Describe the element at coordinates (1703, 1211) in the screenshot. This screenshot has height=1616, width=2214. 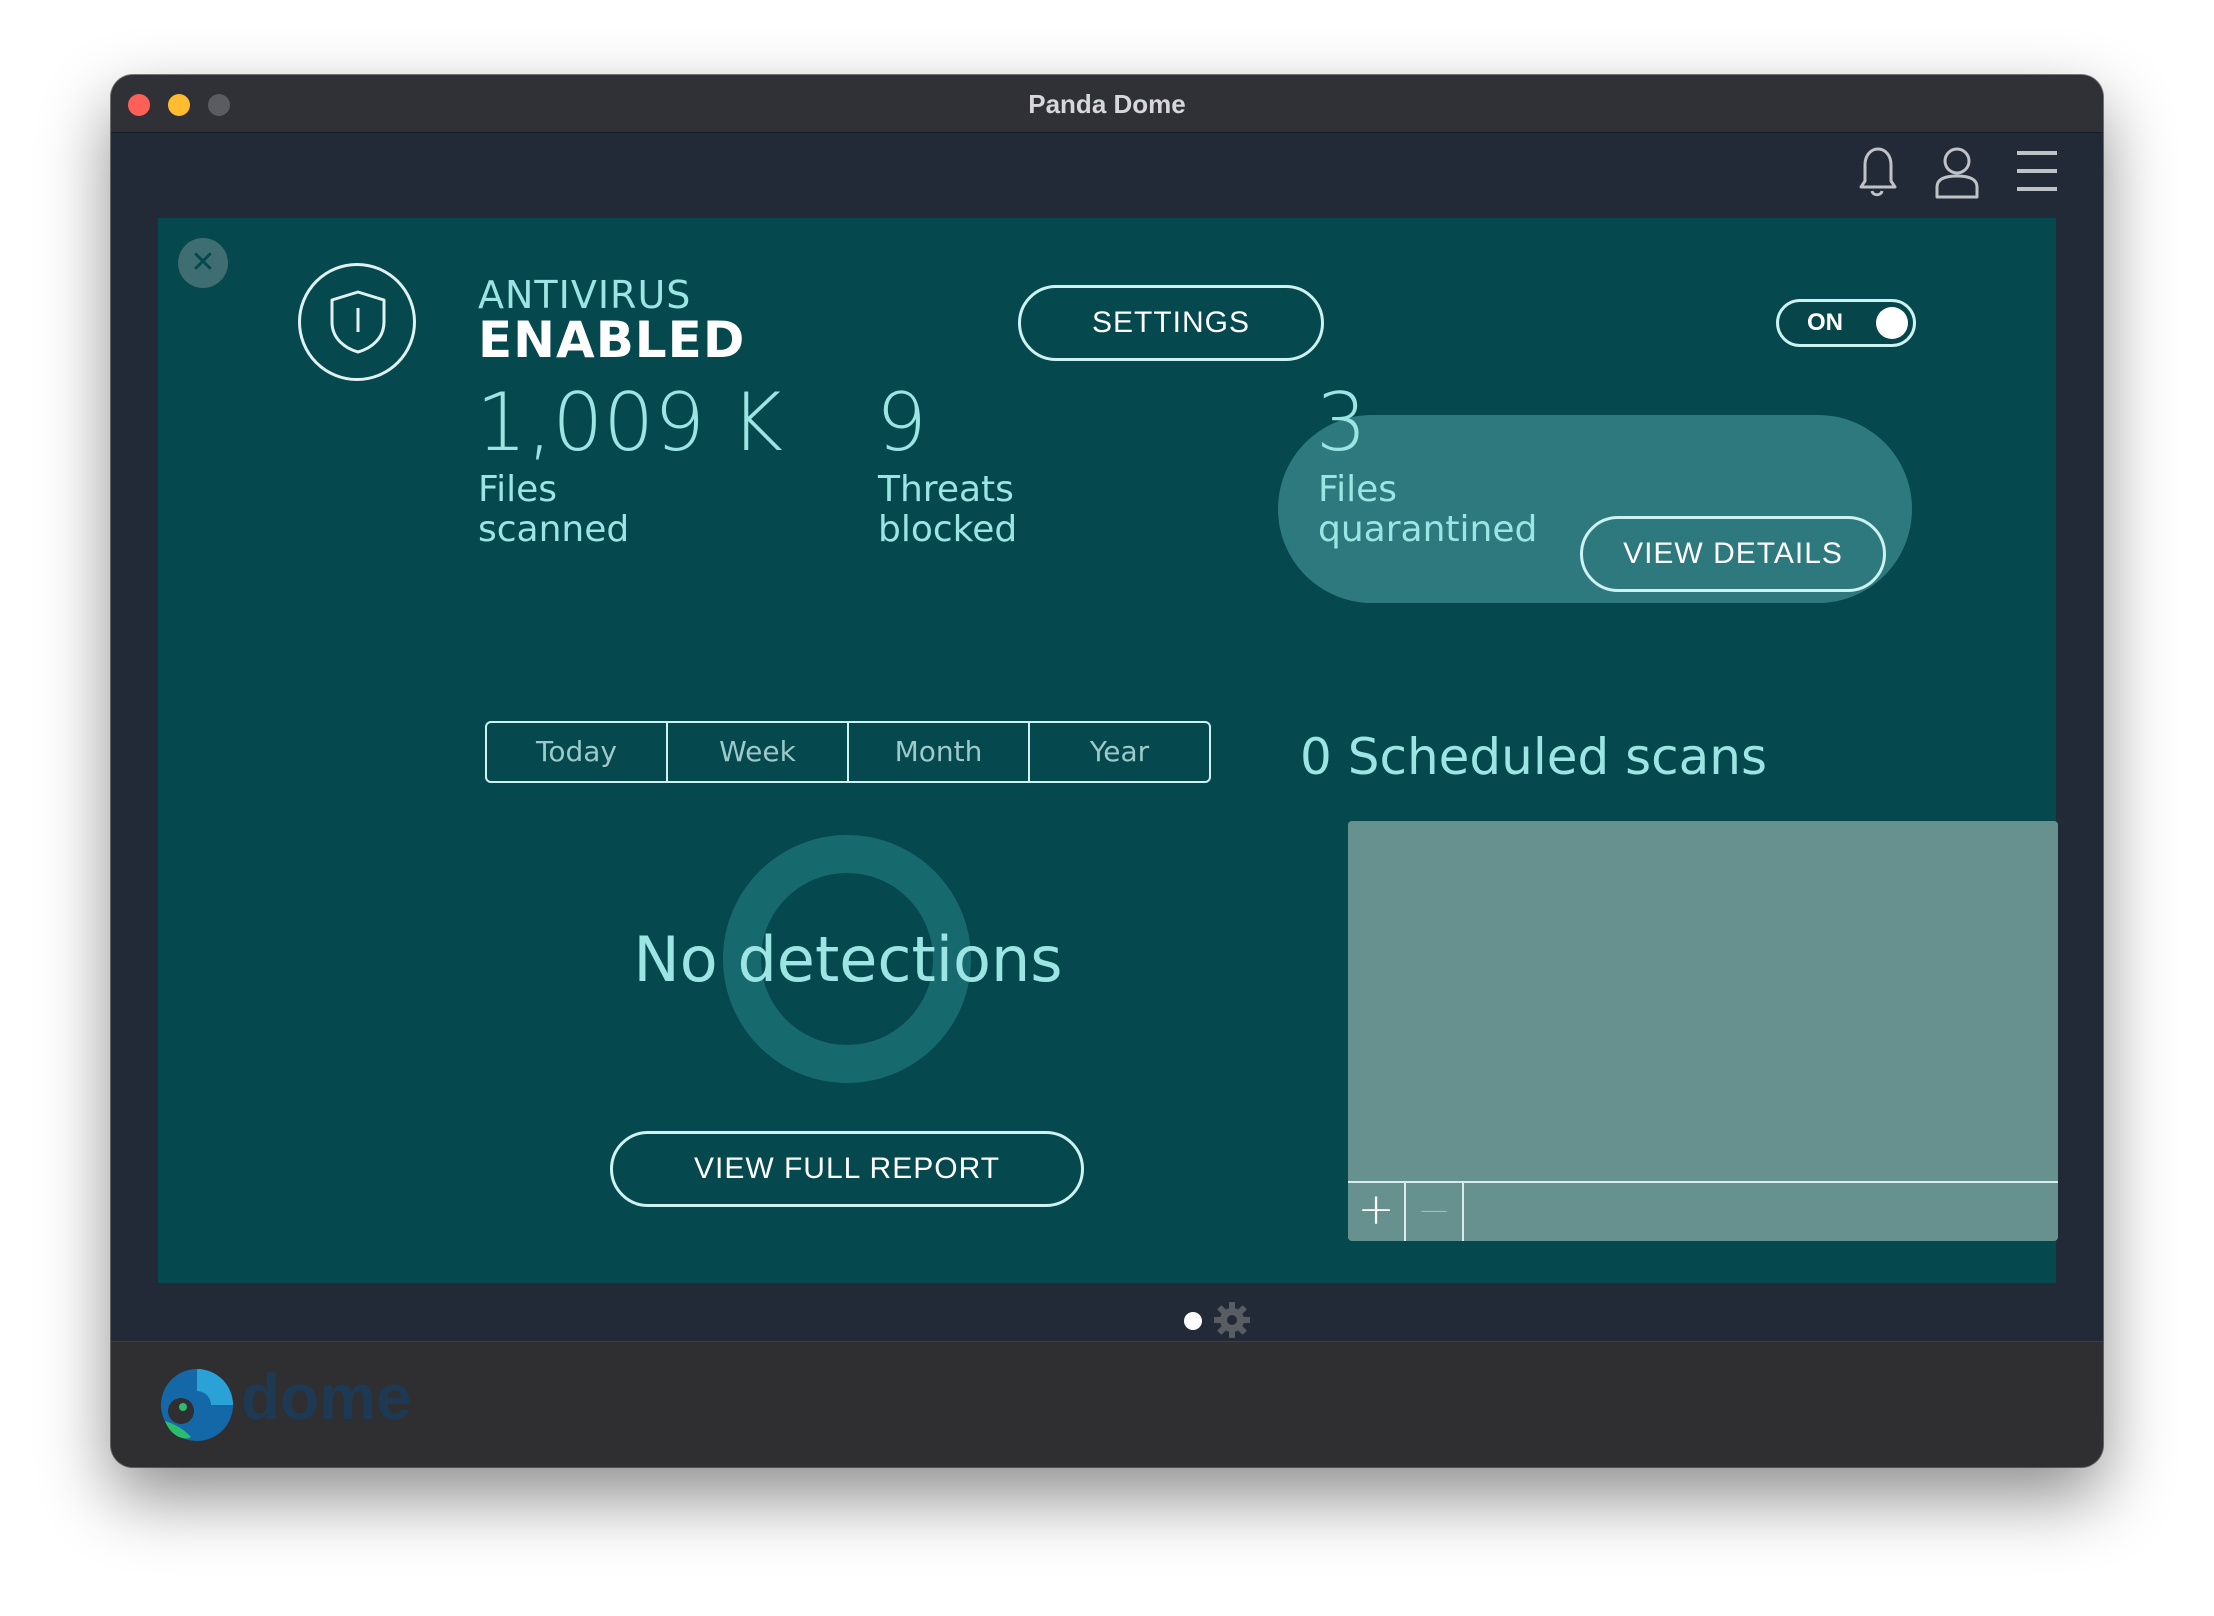
I see `scheduled-scans-toolbar: + —` at that location.